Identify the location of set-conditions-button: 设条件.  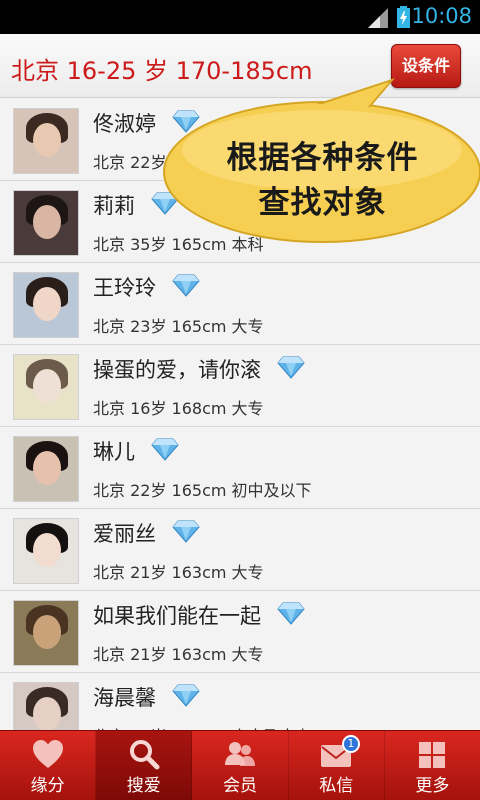
(426, 66).